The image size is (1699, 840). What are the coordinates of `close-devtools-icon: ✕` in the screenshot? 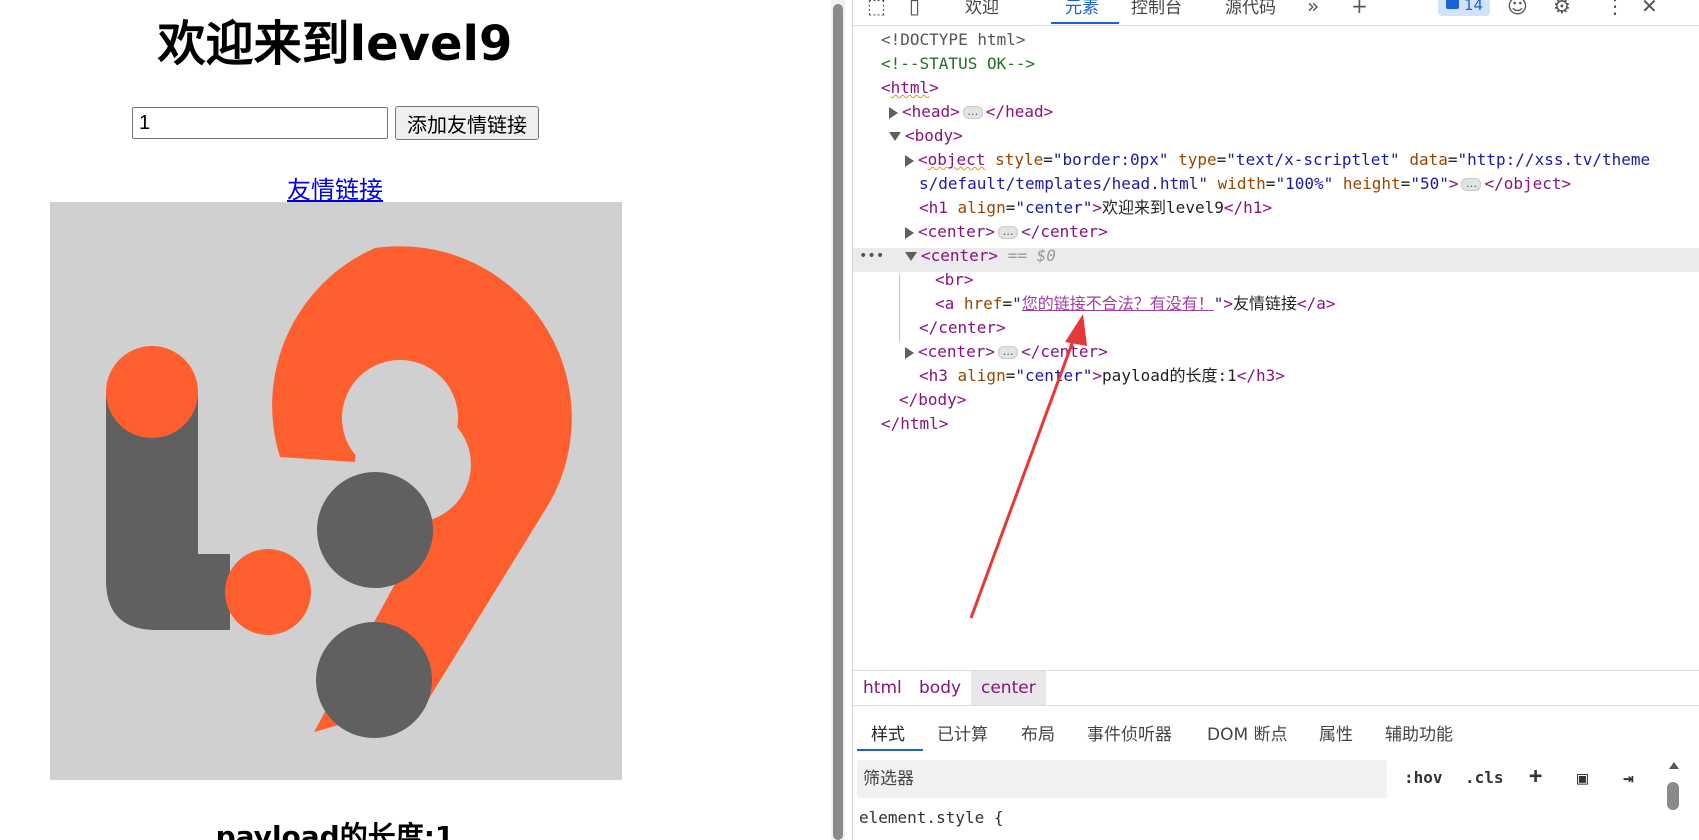 It's located at (1649, 9).